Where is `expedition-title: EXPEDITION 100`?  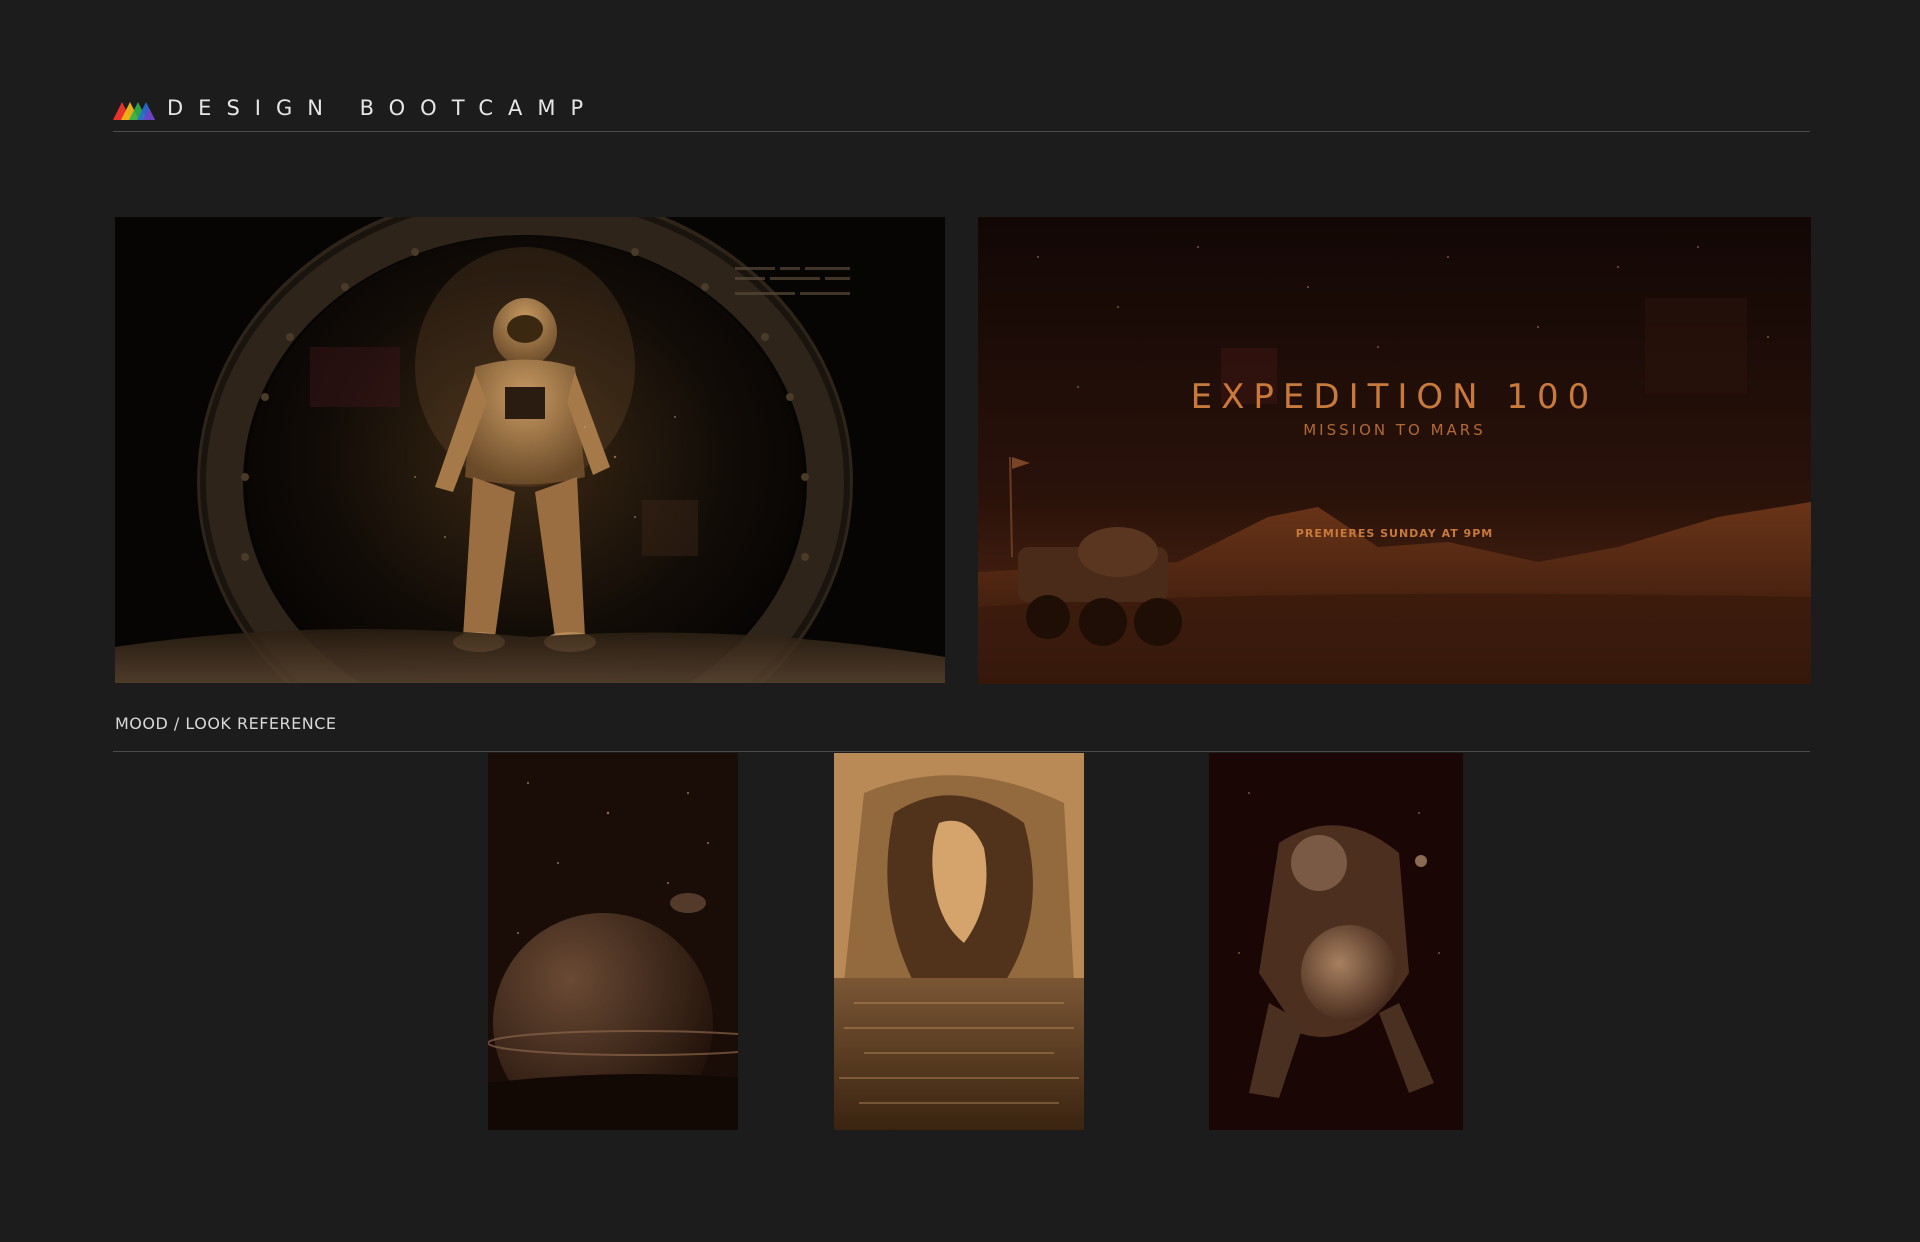
expedition-title: EXPEDITION 100 is located at coordinates (1394, 397).